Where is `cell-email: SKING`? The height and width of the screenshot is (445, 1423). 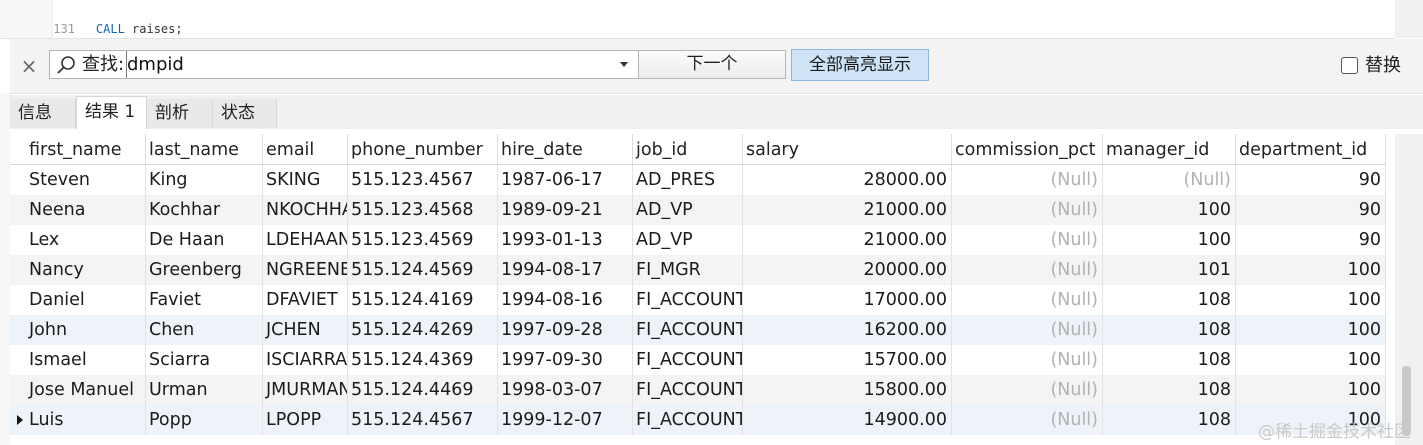
cell-email: SKING is located at coordinates (305, 180).